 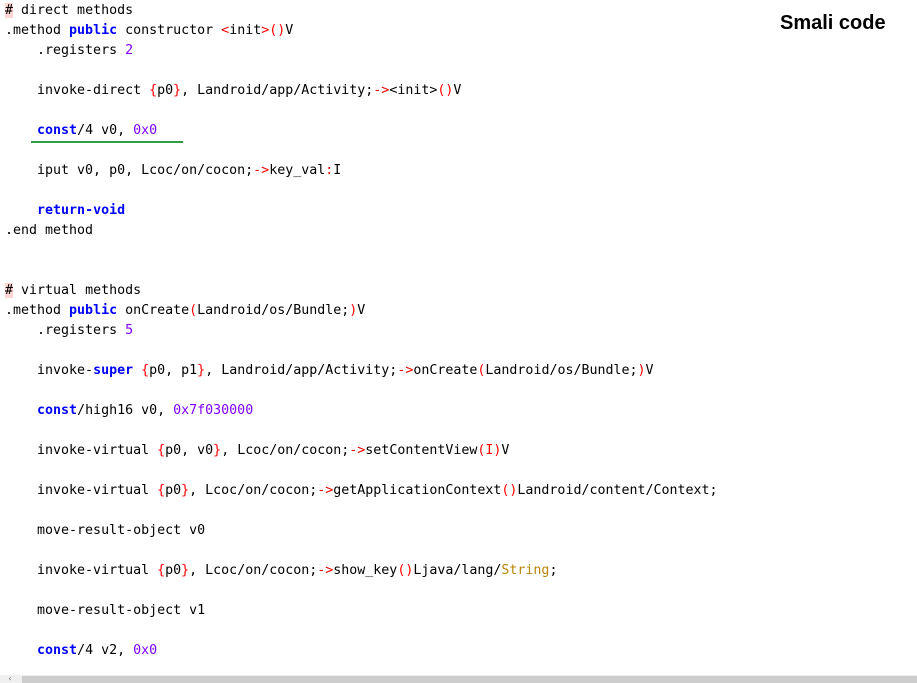 What do you see at coordinates (225, 30) in the screenshot?
I see `angle-open: <` at bounding box center [225, 30].